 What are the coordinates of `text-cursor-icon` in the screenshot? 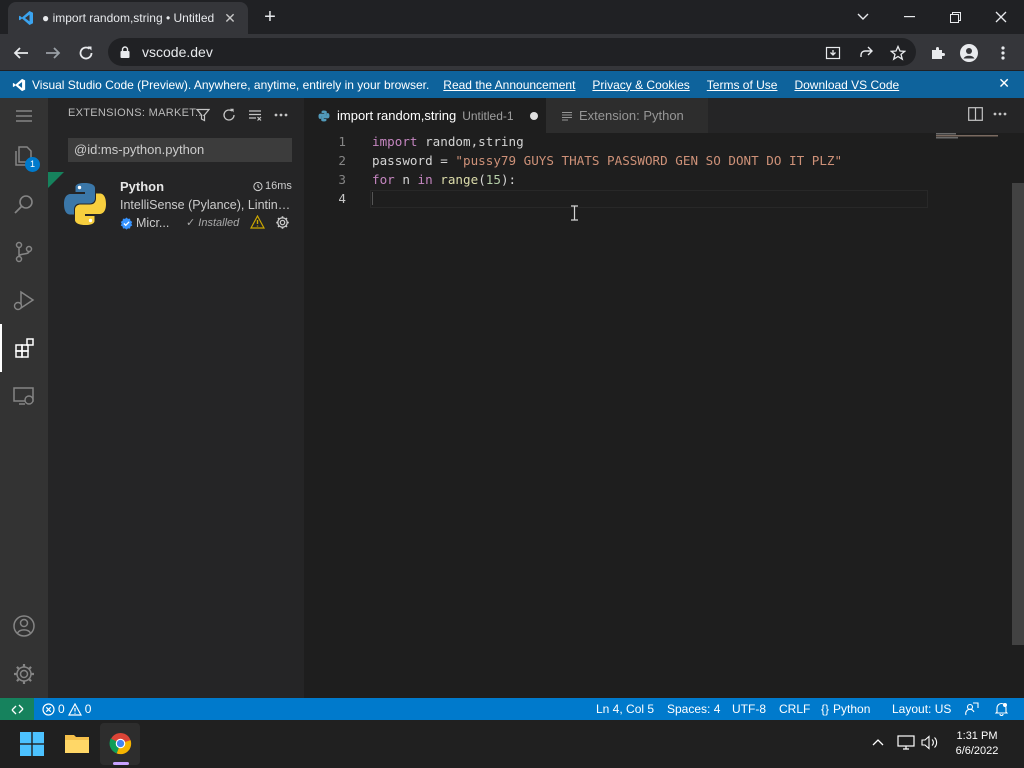 It's located at (574, 213).